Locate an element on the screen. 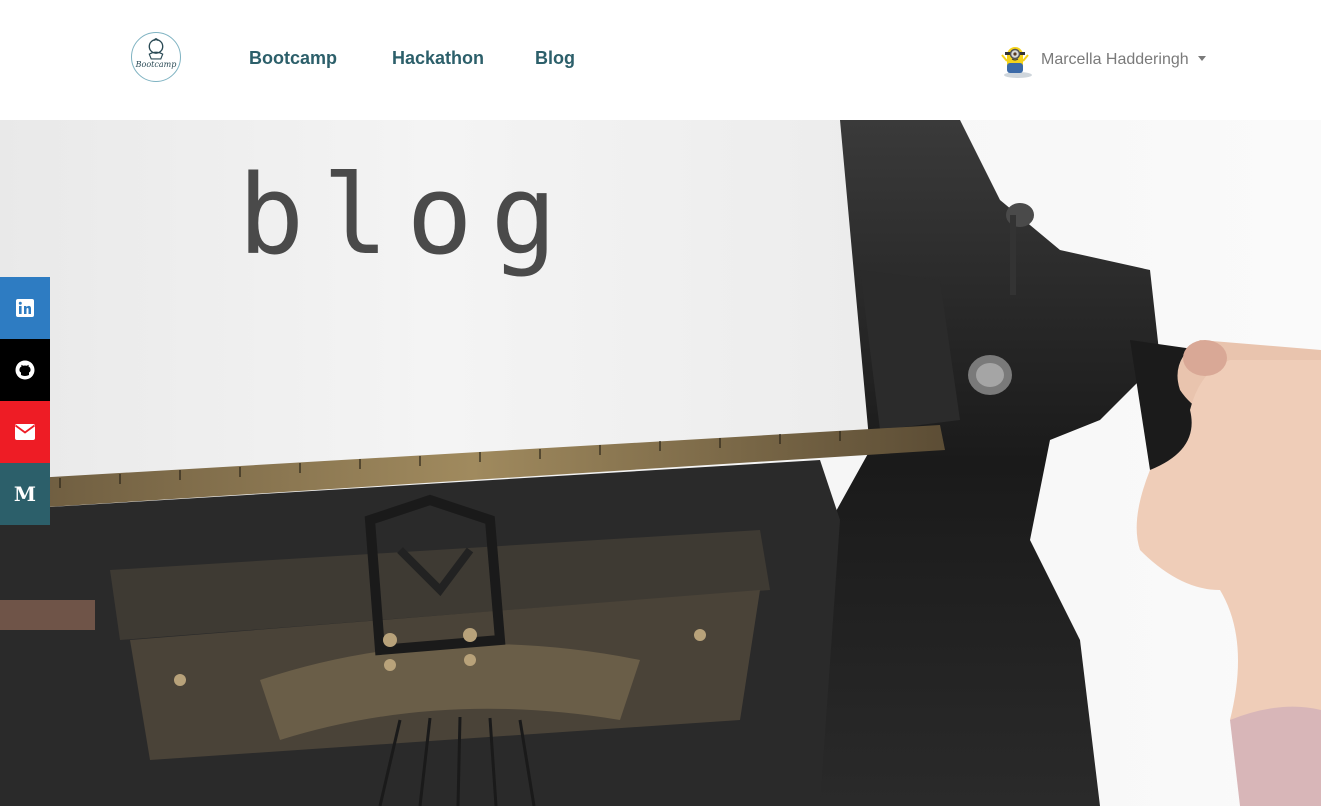 The height and width of the screenshot is (806, 1321). linkedin-icon is located at coordinates (25, 308).